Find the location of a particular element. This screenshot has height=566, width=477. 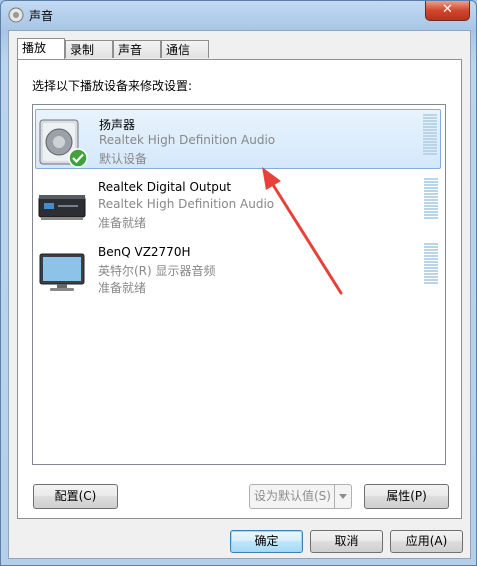

device-name: 扬声器 is located at coordinates (117, 125).